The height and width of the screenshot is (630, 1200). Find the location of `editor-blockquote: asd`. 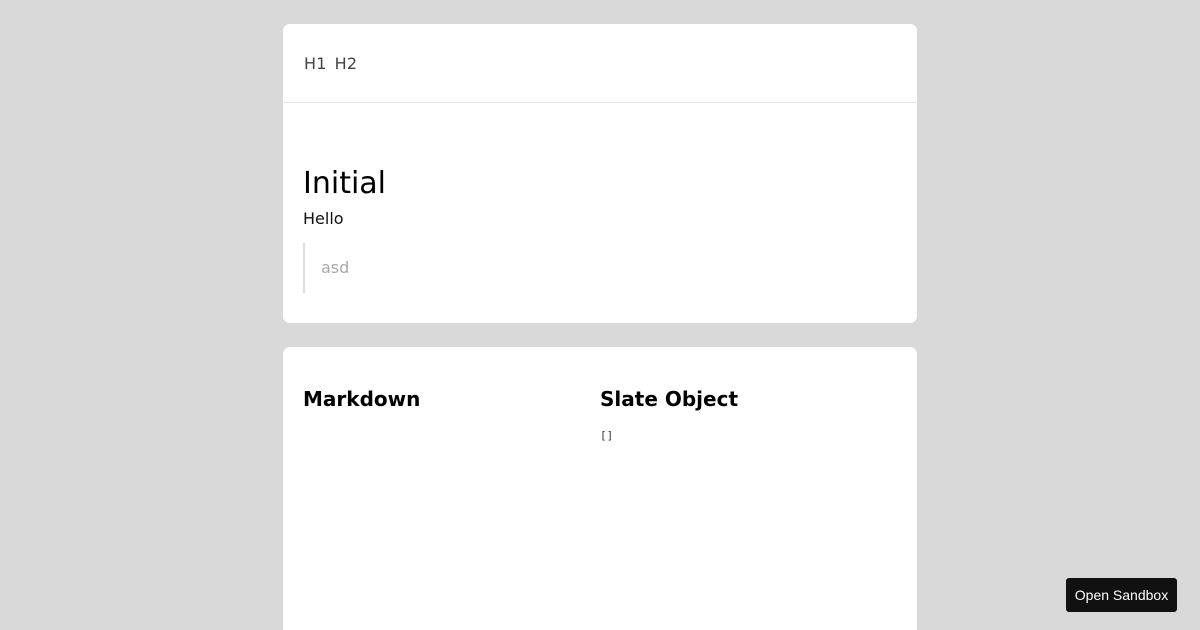

editor-blockquote: asd is located at coordinates (600, 268).